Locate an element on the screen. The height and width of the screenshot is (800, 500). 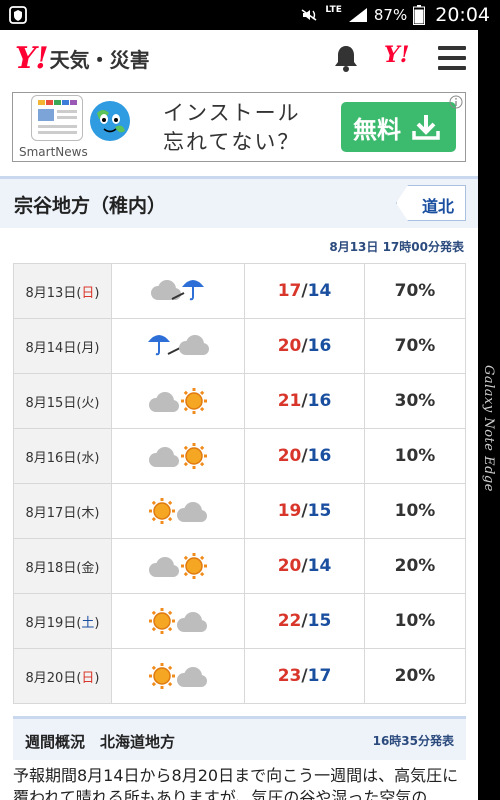
forecast-date: 8月18日(金) is located at coordinates (62, 566).